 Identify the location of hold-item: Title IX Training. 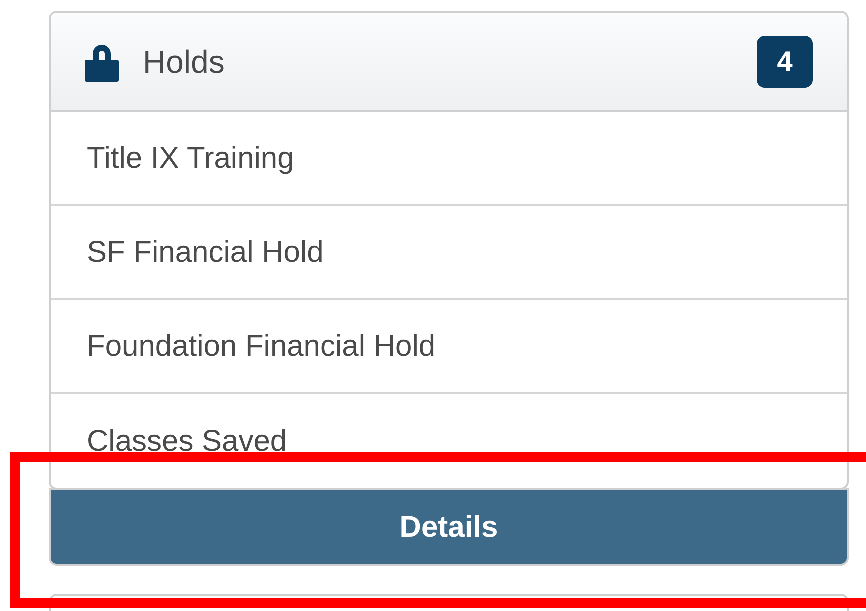
(449, 159).